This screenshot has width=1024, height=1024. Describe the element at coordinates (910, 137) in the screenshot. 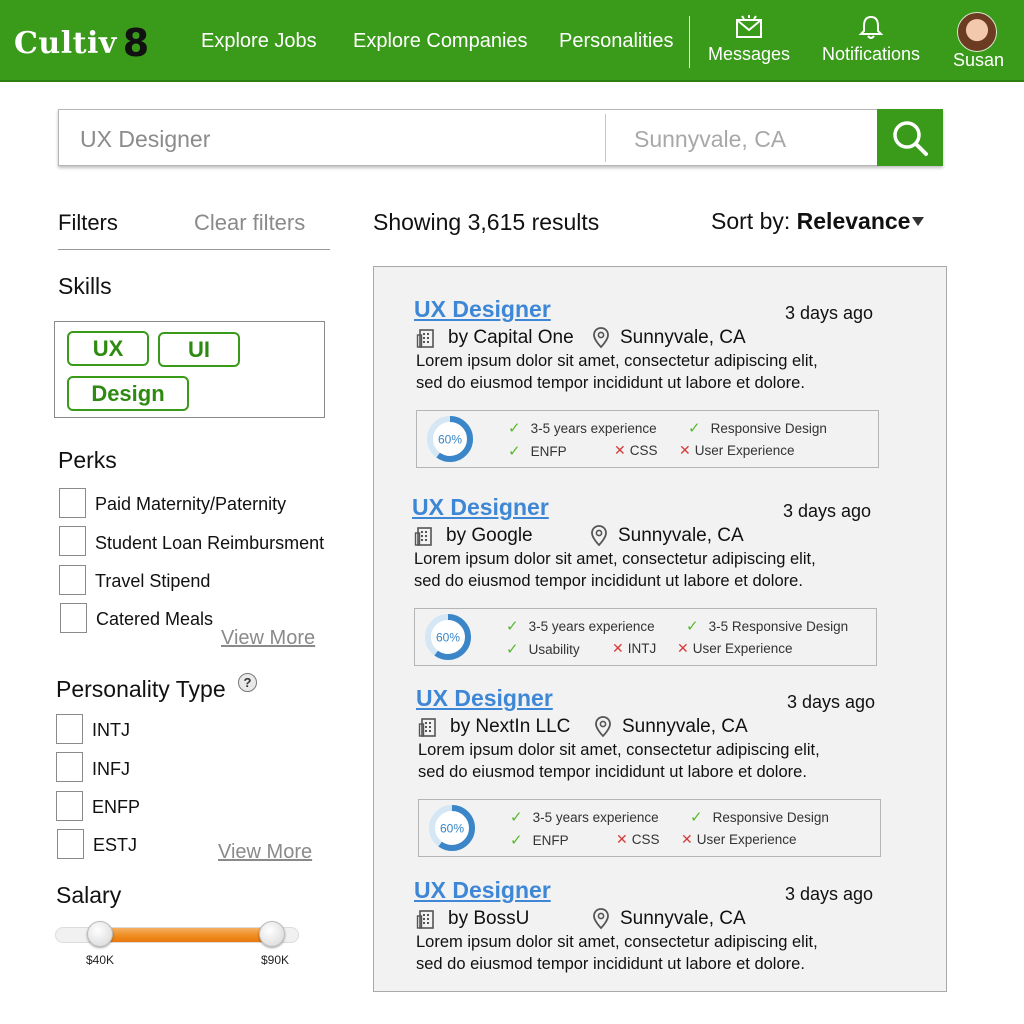

I see `search-button` at that location.